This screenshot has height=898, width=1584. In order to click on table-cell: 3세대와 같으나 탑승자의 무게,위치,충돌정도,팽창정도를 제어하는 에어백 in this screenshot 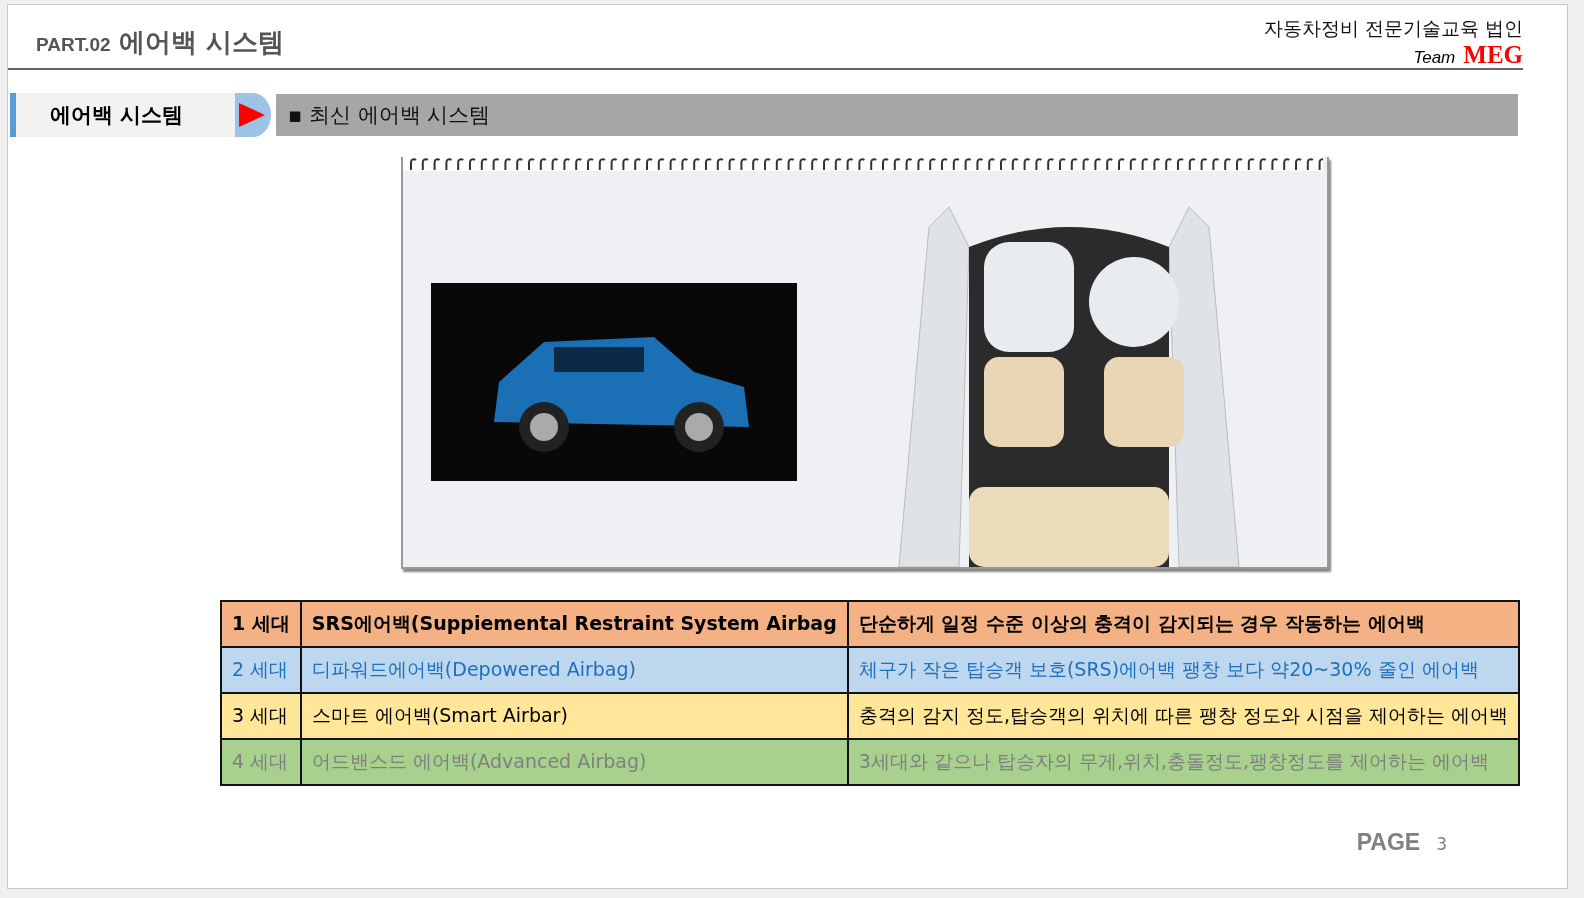, I will do `click(1183, 762)`.